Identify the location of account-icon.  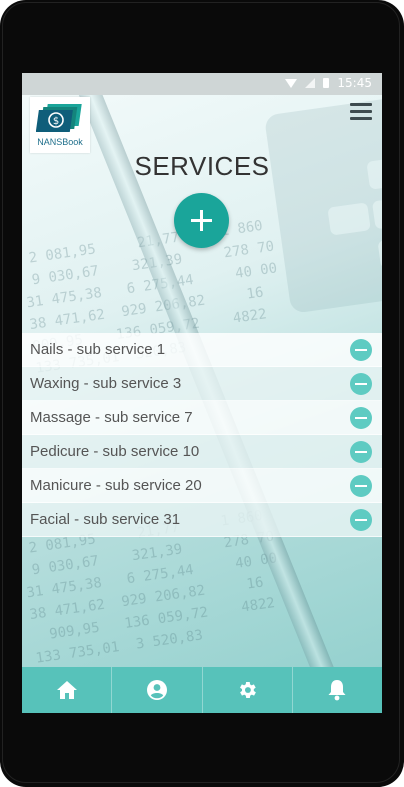
(156, 690).